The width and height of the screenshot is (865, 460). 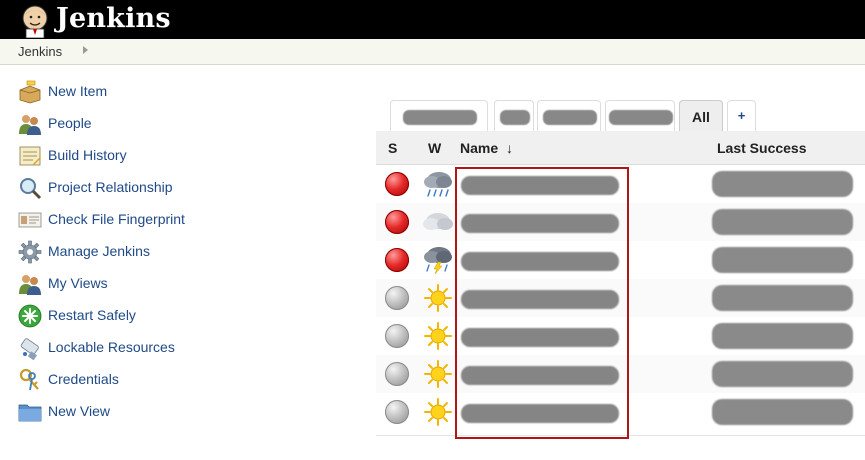 What do you see at coordinates (30, 413) in the screenshot?
I see `folder-icon` at bounding box center [30, 413].